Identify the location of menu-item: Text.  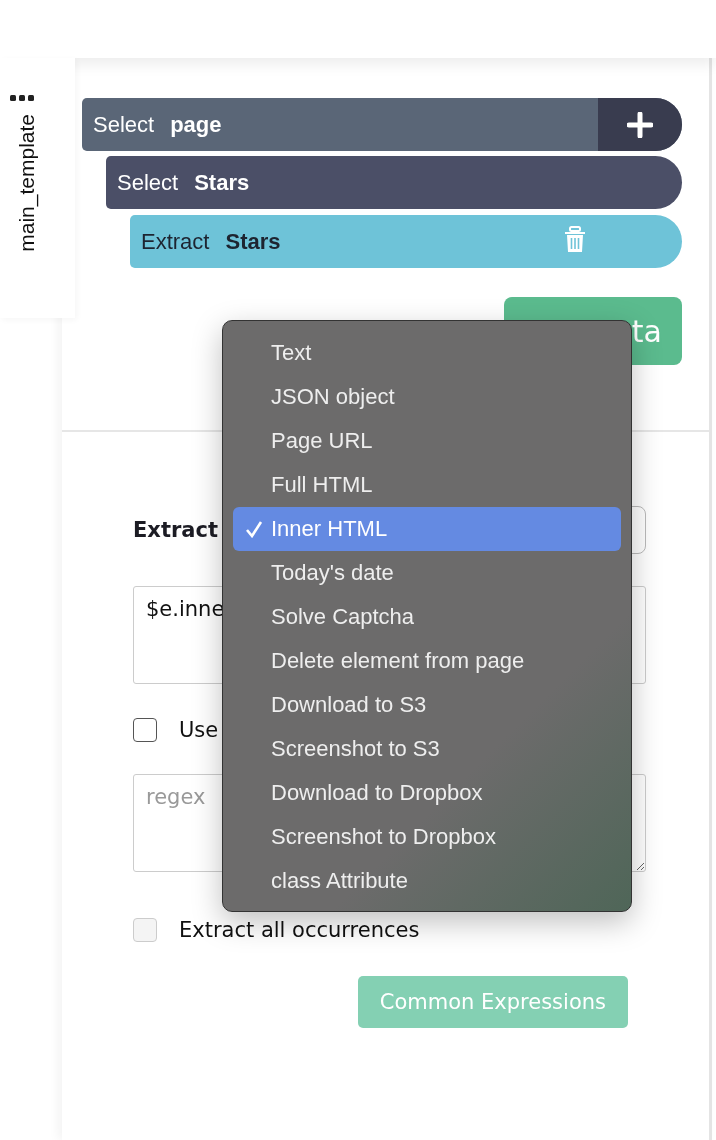
(427, 353).